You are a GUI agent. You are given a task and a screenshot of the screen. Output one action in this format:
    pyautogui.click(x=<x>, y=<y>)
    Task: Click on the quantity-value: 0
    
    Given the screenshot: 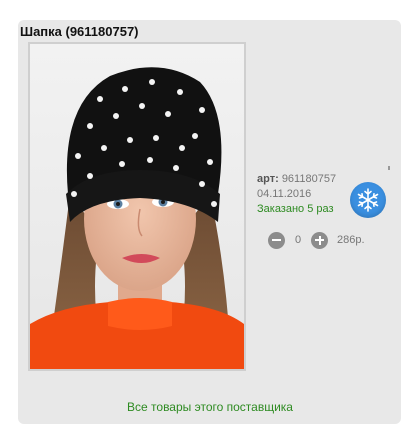 What is the action you would take?
    pyautogui.click(x=298, y=240)
    